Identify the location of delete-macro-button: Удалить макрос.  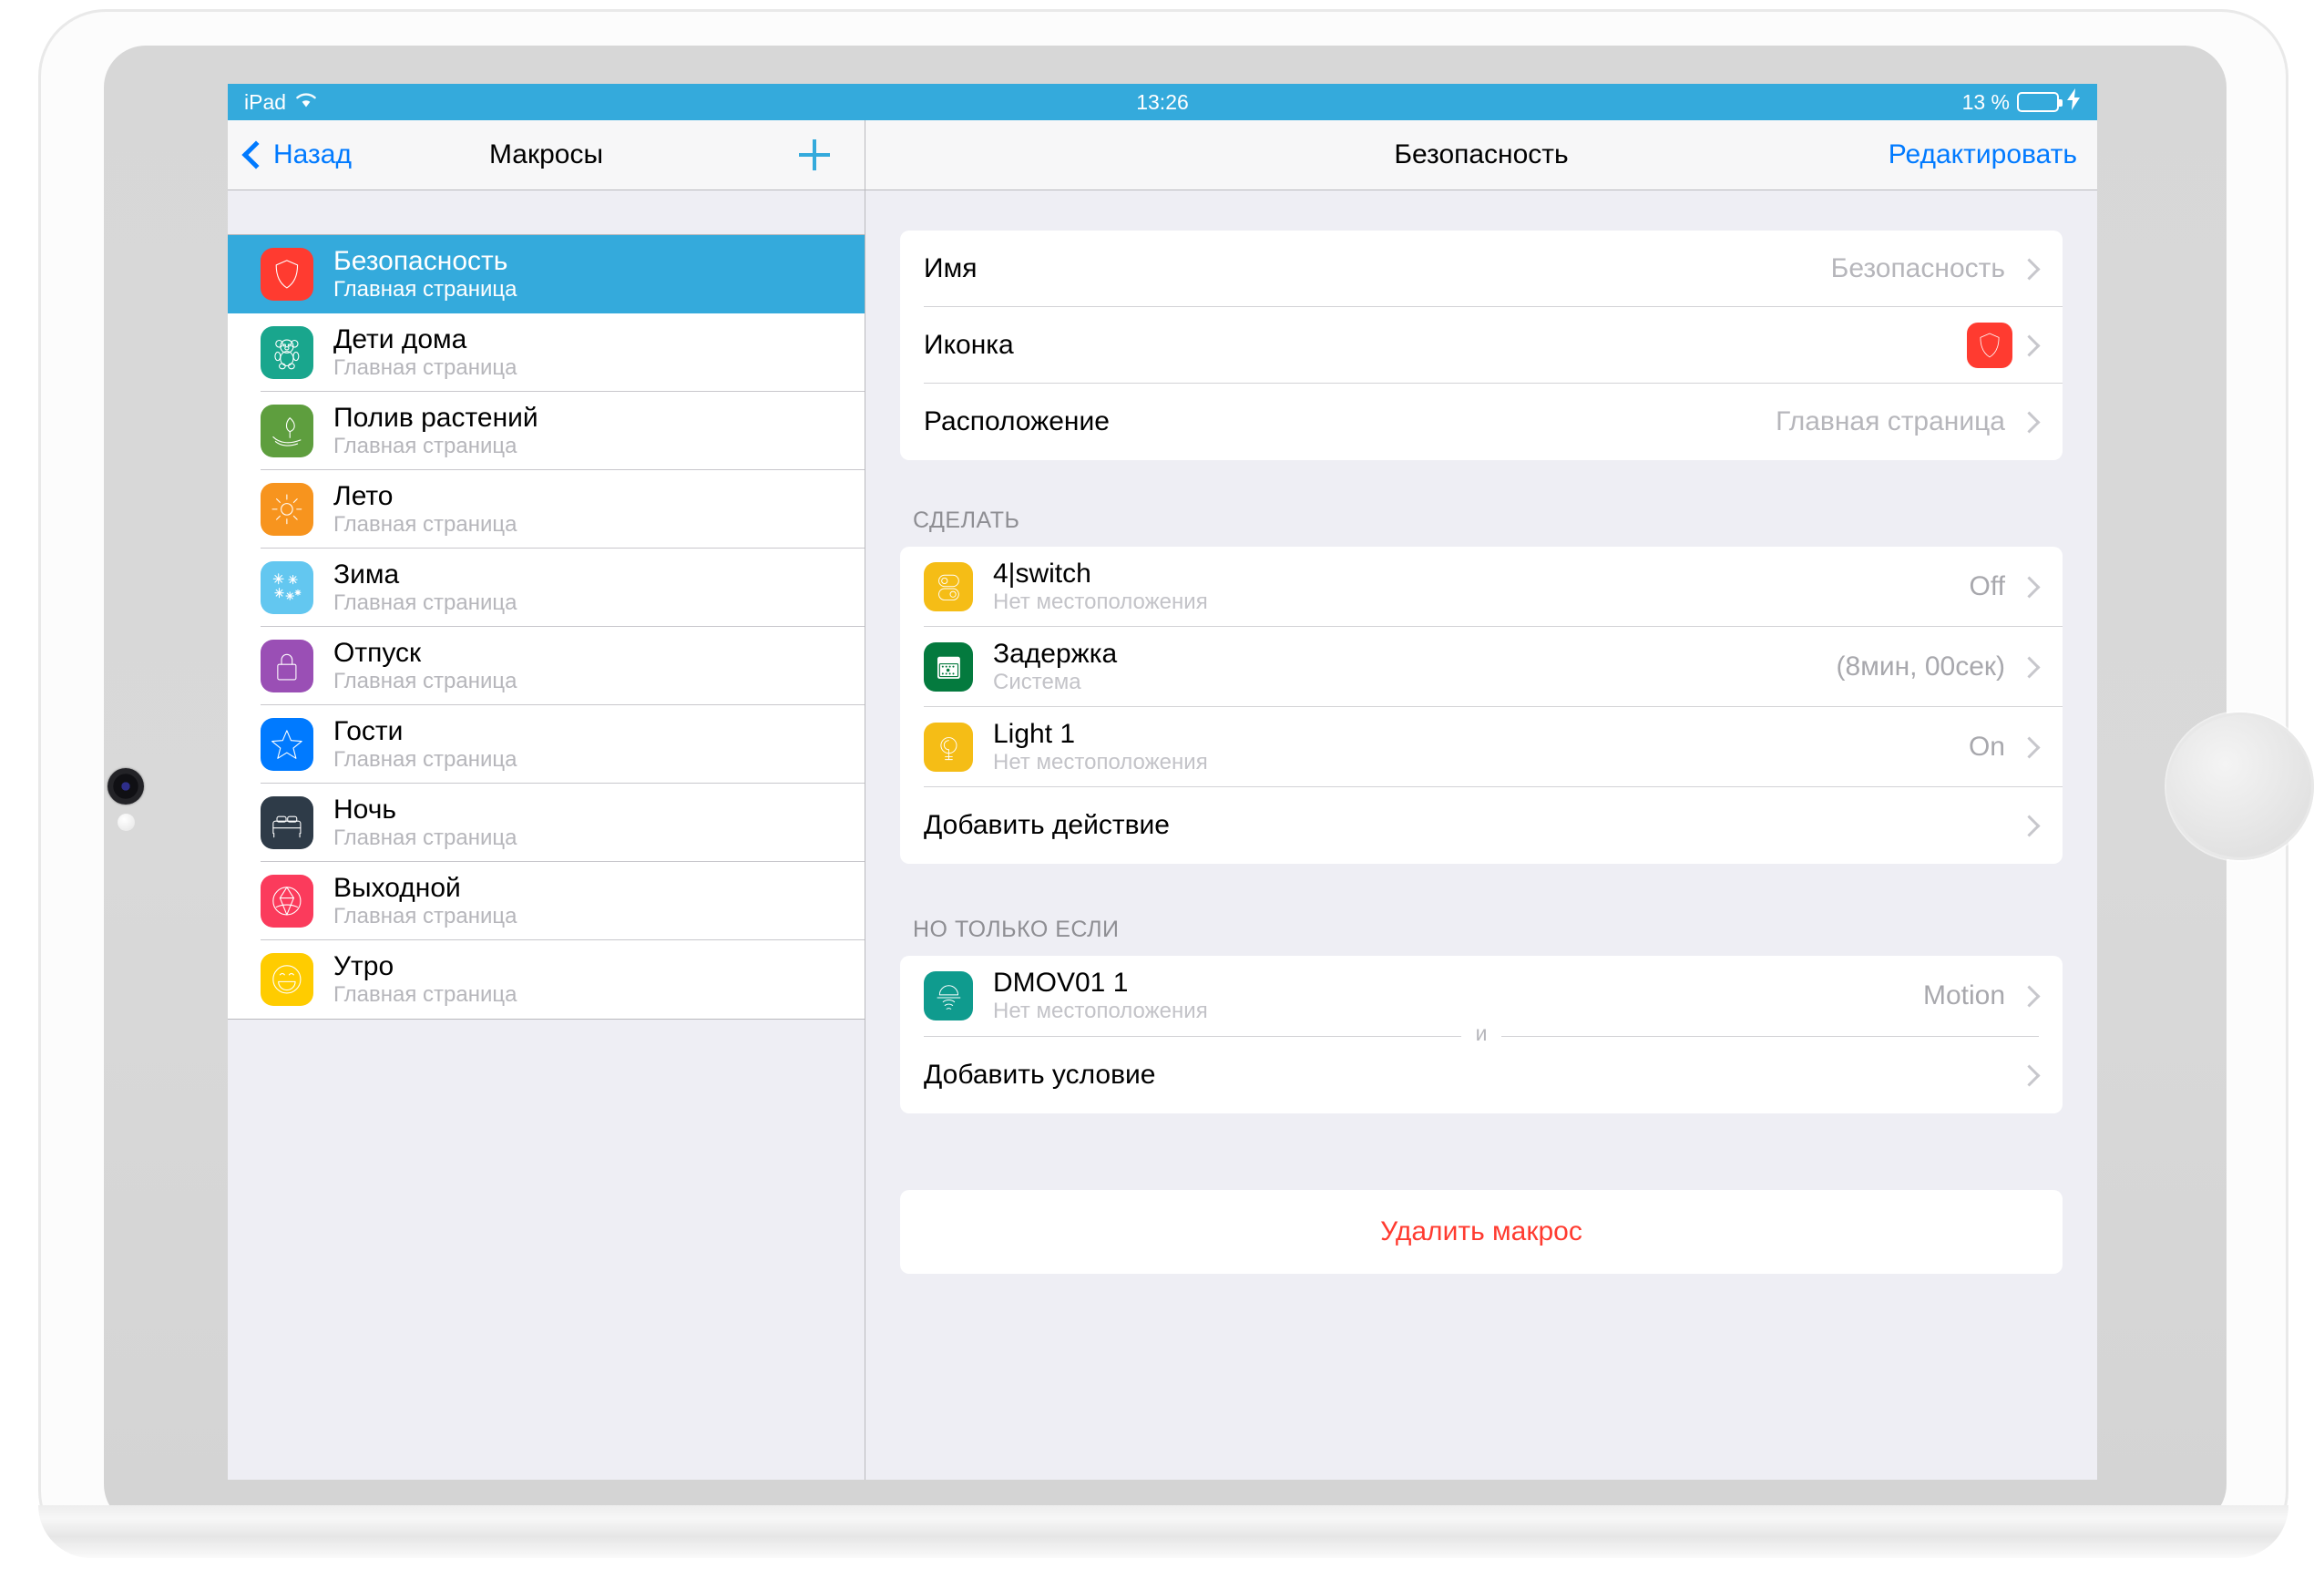
(1482, 1232).